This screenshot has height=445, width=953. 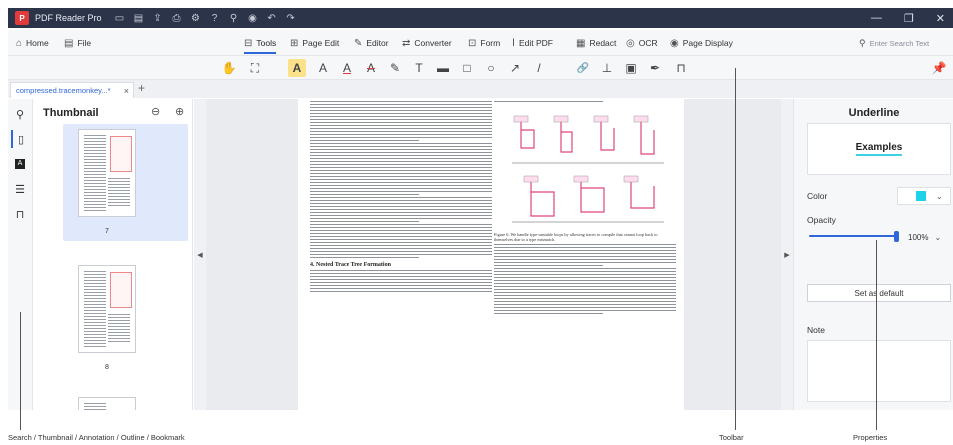 What do you see at coordinates (139, 18) in the screenshot?
I see `save-icon: ▤` at bounding box center [139, 18].